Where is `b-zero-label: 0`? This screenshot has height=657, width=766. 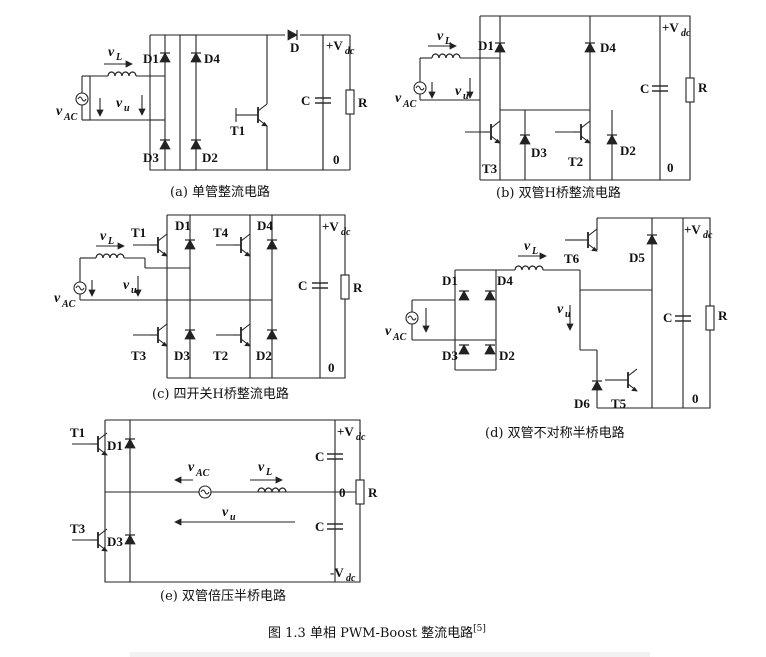 b-zero-label: 0 is located at coordinates (670, 167).